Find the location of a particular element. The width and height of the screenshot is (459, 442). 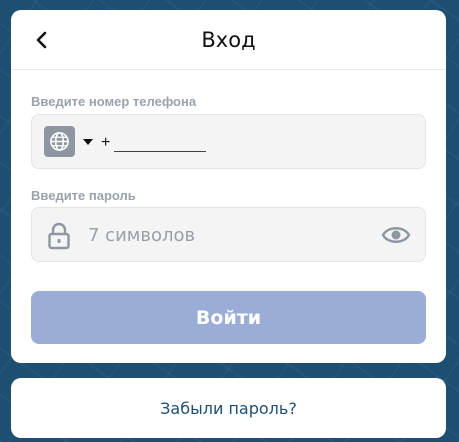

lock-icon is located at coordinates (59, 236).